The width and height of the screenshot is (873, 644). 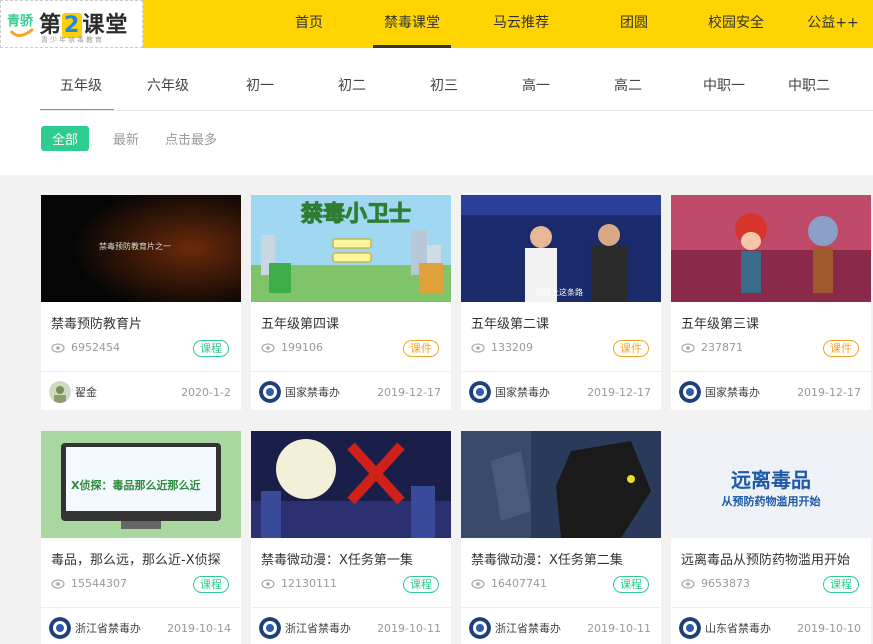 I want to click on card-views: 6952454, so click(x=85, y=347).